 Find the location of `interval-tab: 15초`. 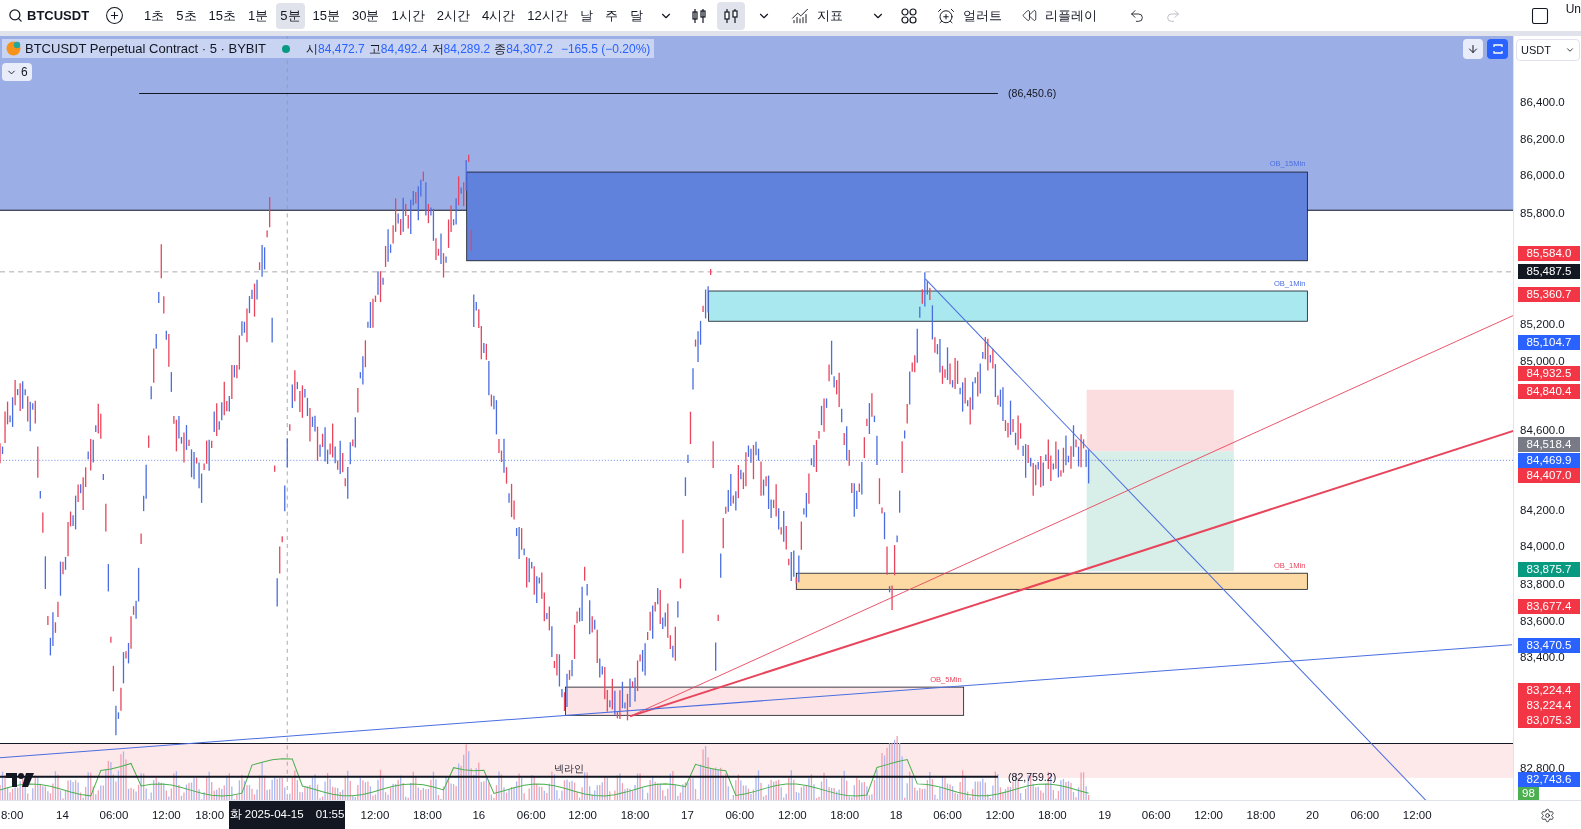

interval-tab: 15초 is located at coordinates (222, 15).